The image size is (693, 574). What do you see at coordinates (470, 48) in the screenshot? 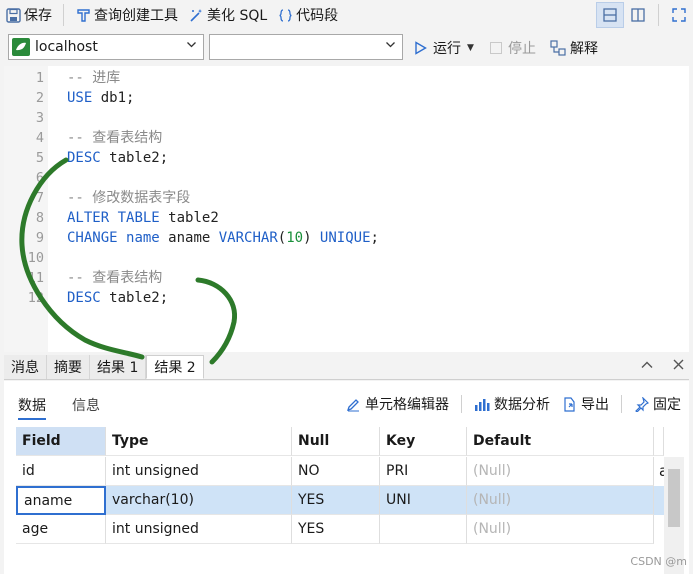
I see `caret-down-icon: ▼` at bounding box center [470, 48].